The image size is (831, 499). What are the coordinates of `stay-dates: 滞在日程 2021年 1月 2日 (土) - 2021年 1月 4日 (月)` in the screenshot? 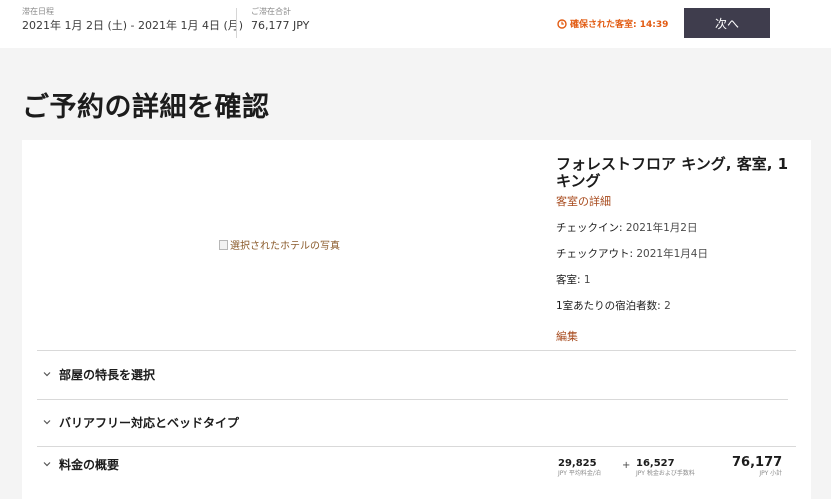 It's located at (132, 20).